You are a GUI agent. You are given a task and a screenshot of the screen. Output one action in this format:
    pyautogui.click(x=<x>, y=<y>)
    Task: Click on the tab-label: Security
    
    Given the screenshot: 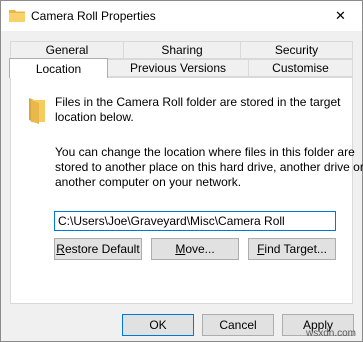 What is the action you would take?
    pyautogui.click(x=296, y=50)
    